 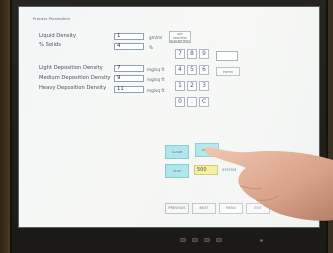 I want to click on key-clear: C, so click(x=204, y=102).